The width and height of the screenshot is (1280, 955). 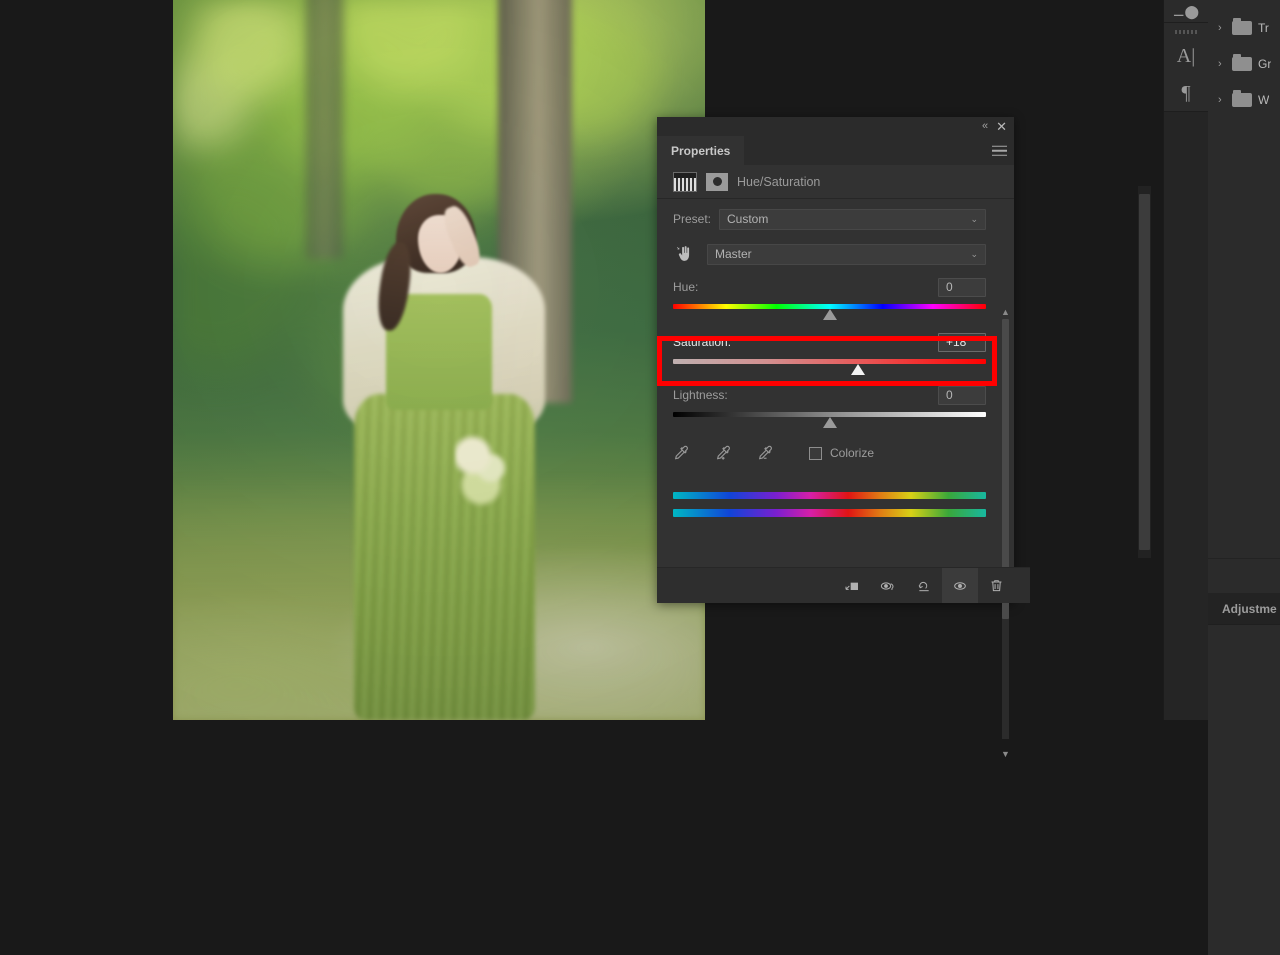 What do you see at coordinates (685, 181) in the screenshot?
I see `adjustment-thumbnail-icon` at bounding box center [685, 181].